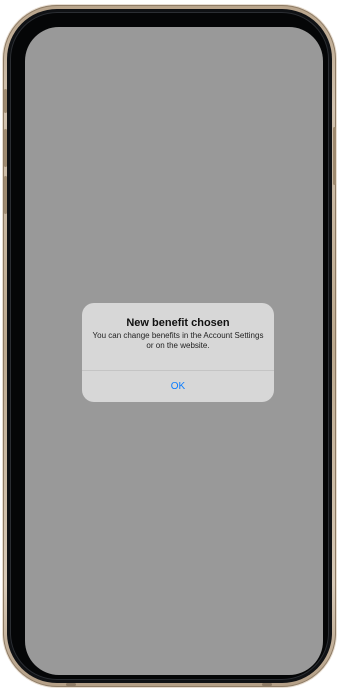 This screenshot has height=689, width=338. I want to click on frame-detail-right, so click(267, 684).